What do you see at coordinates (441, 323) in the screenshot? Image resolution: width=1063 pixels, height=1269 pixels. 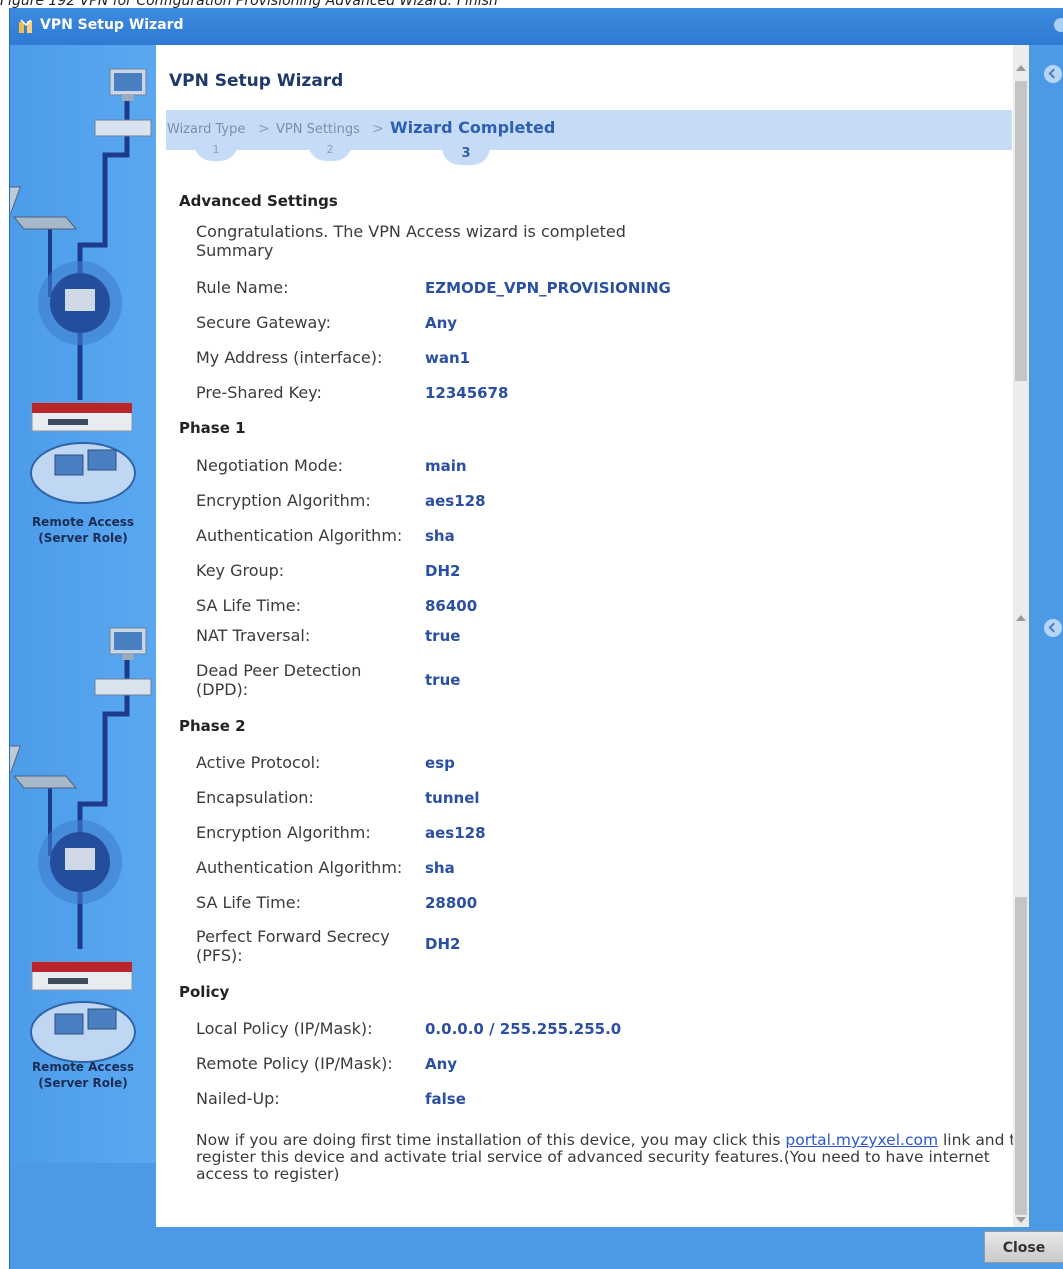 I see `summary-row-value: Any` at bounding box center [441, 323].